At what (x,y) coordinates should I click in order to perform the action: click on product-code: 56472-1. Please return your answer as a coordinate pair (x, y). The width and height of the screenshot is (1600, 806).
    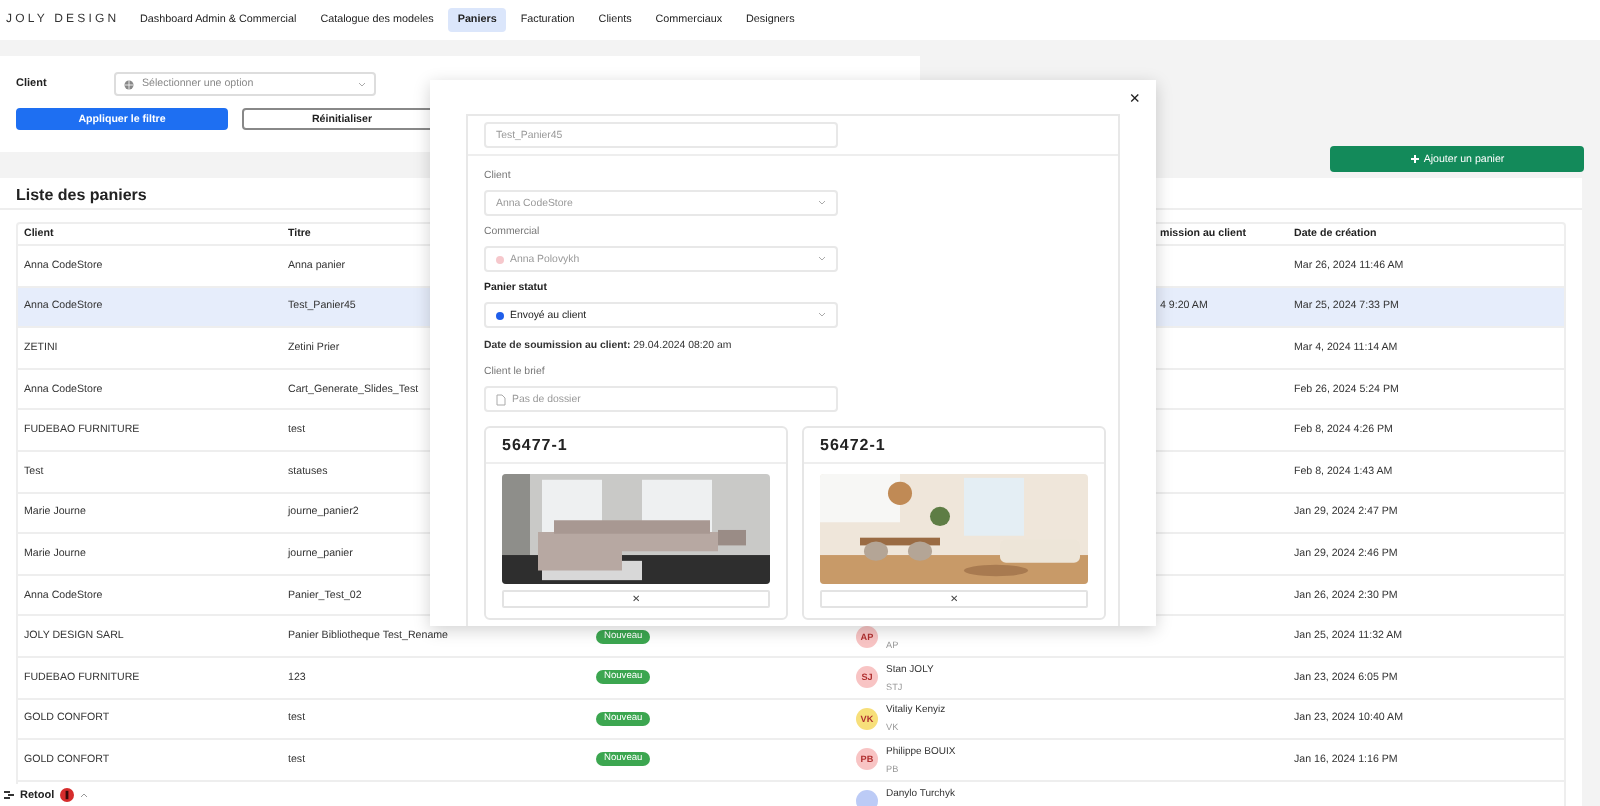
    Looking at the image, I should click on (954, 446).